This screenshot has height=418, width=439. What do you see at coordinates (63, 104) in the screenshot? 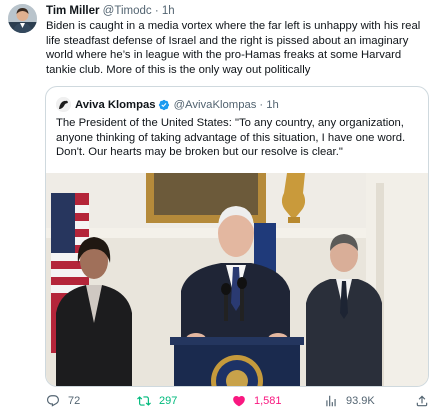
I see `quoted-author-avatar` at bounding box center [63, 104].